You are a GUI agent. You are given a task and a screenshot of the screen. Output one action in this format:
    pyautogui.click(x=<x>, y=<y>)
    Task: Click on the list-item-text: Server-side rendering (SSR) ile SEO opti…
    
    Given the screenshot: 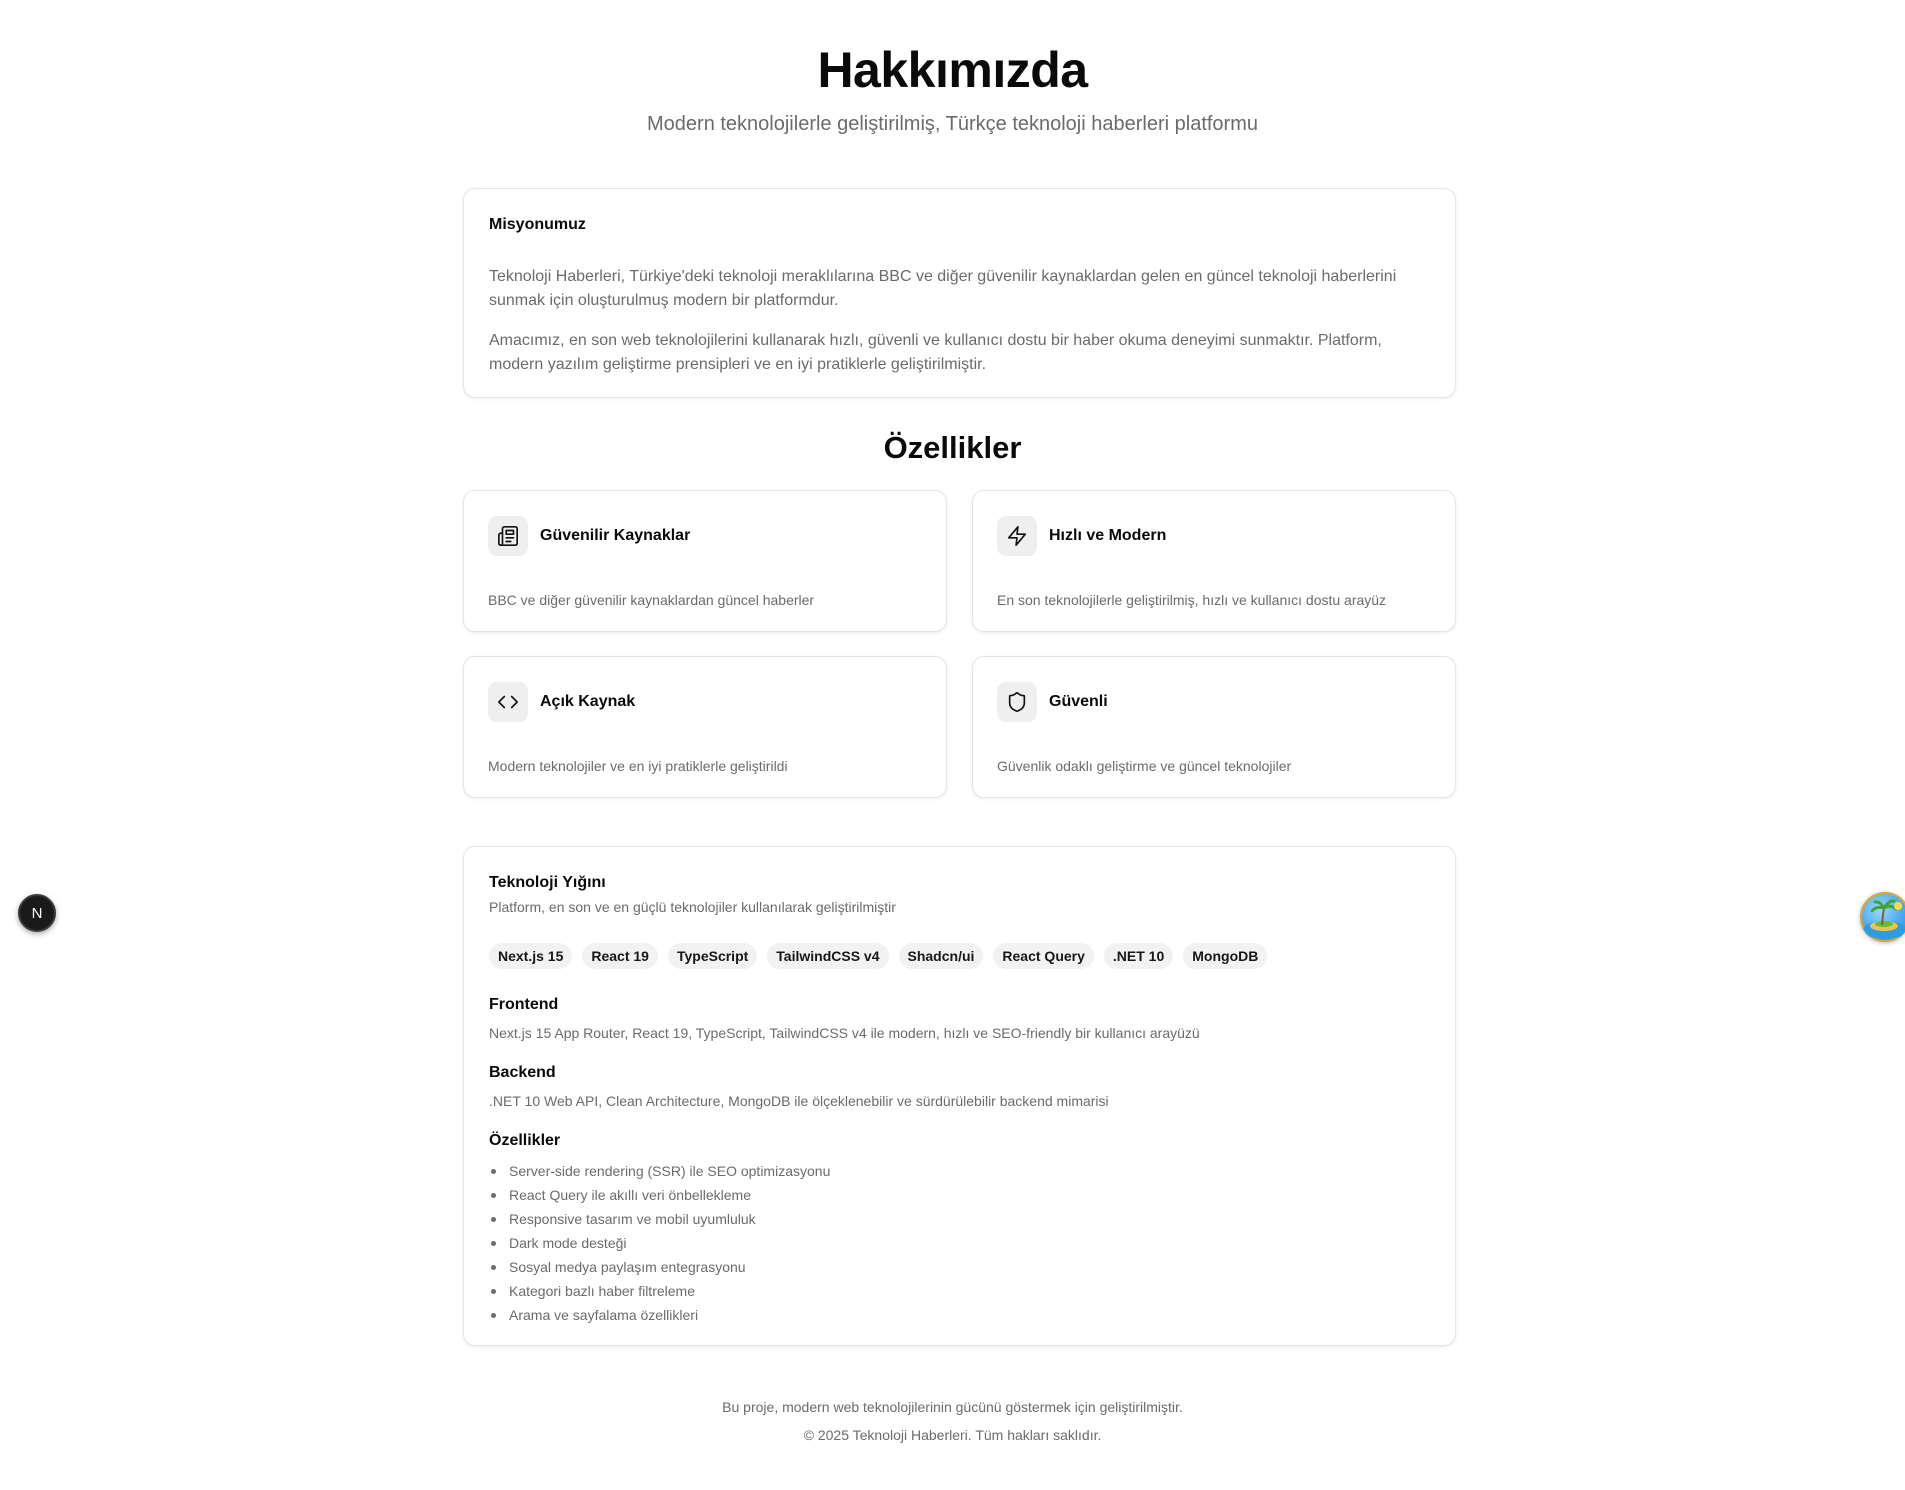 What is the action you would take?
    pyautogui.click(x=670, y=1171)
    